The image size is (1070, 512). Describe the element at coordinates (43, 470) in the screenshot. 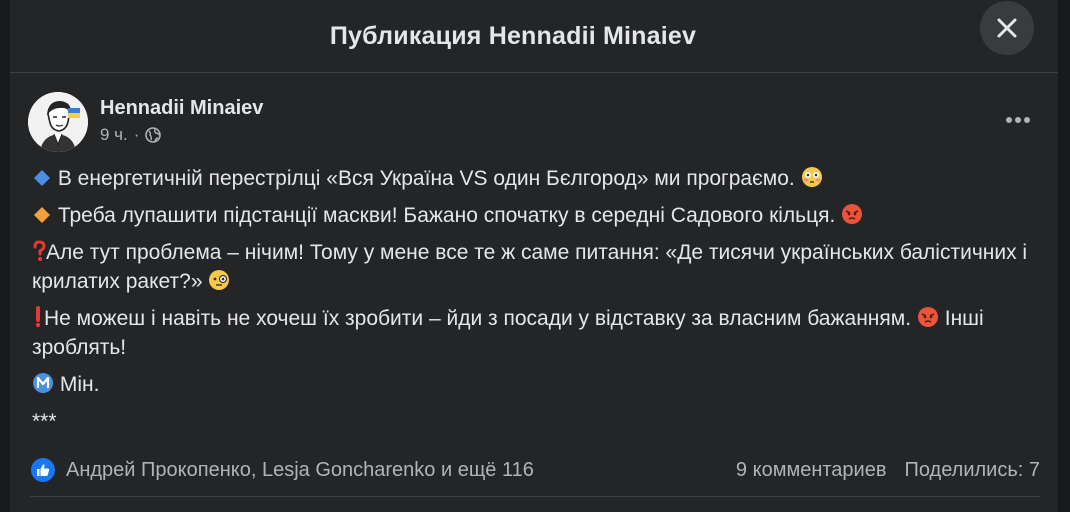

I see `like-reaction-icon` at that location.